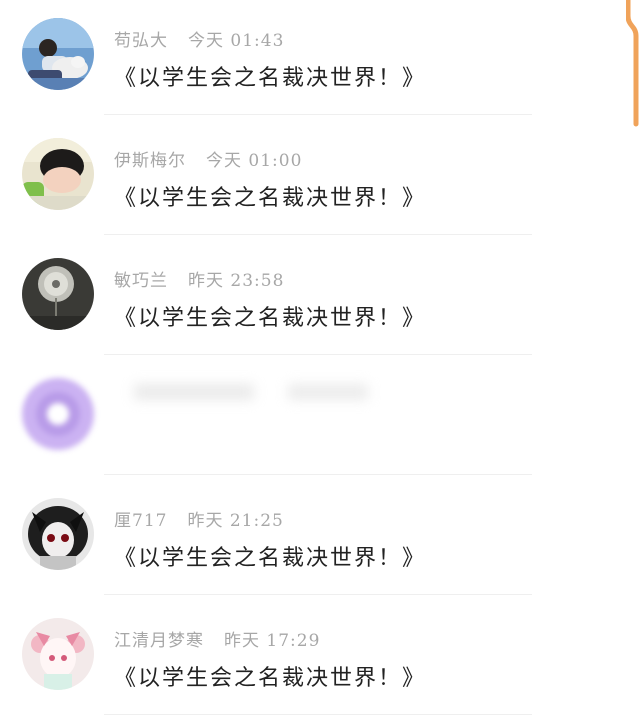 This screenshot has width=640, height=720. Describe the element at coordinates (280, 660) in the screenshot. I see `message-row: 江清月梦寒 昨天 17:29 《以学生会之名裁决世界！》` at that location.